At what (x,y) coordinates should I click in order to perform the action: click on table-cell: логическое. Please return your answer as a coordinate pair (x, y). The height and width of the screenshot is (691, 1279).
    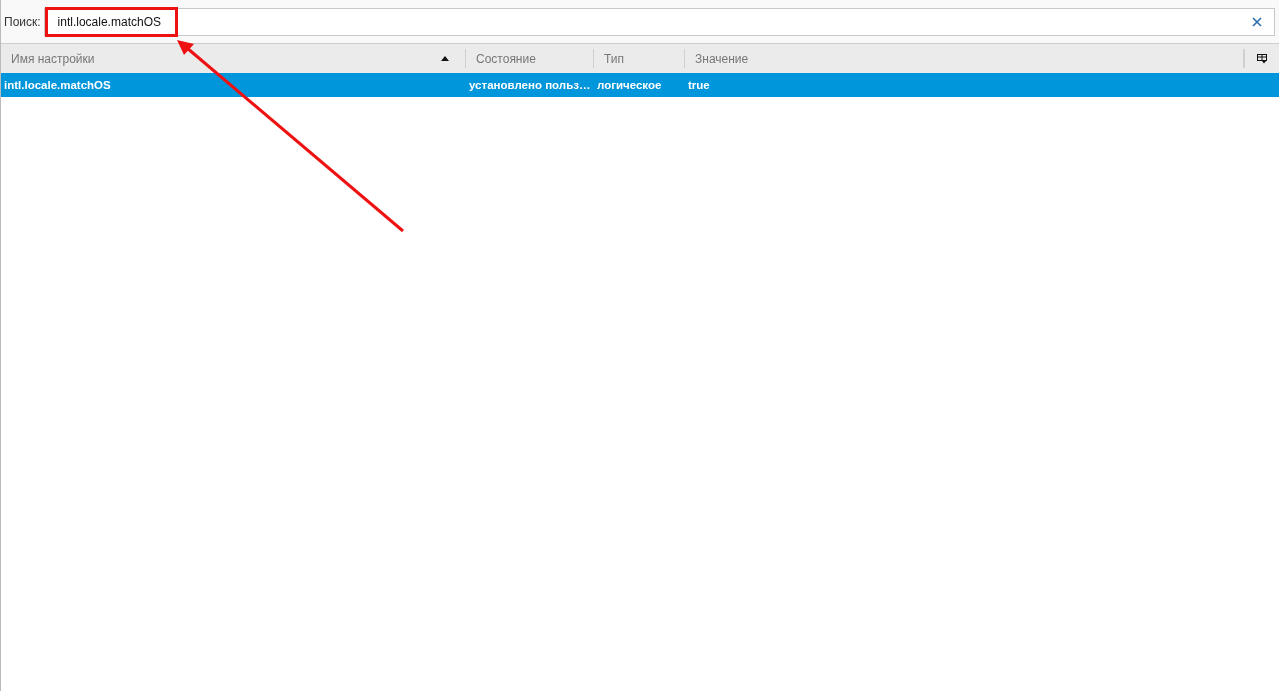
    Looking at the image, I should click on (629, 85).